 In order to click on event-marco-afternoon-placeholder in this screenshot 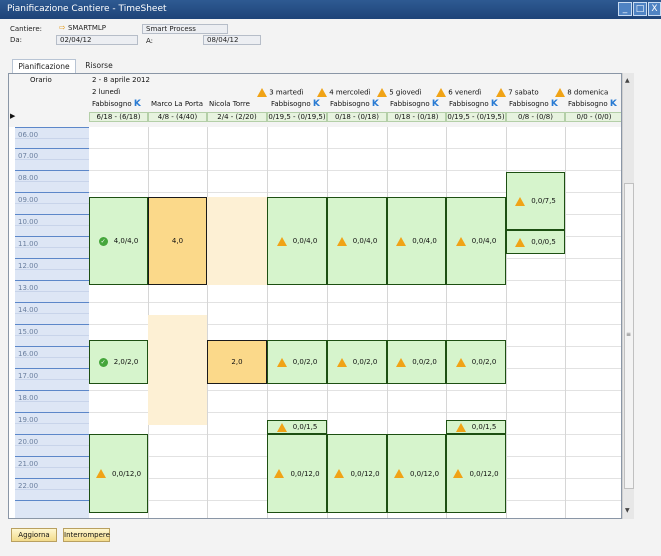, I will do `click(177, 370)`.